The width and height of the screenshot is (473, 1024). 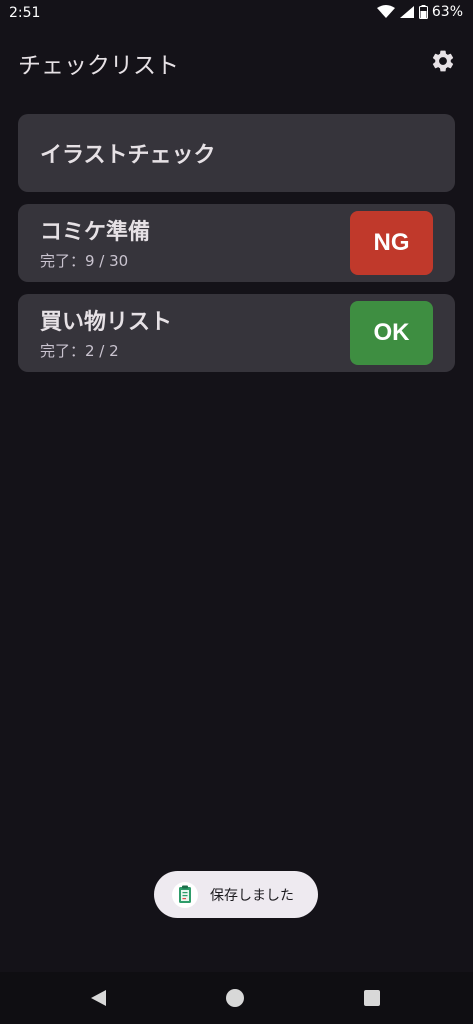 I want to click on status-ok-button: OK, so click(x=391, y=333).